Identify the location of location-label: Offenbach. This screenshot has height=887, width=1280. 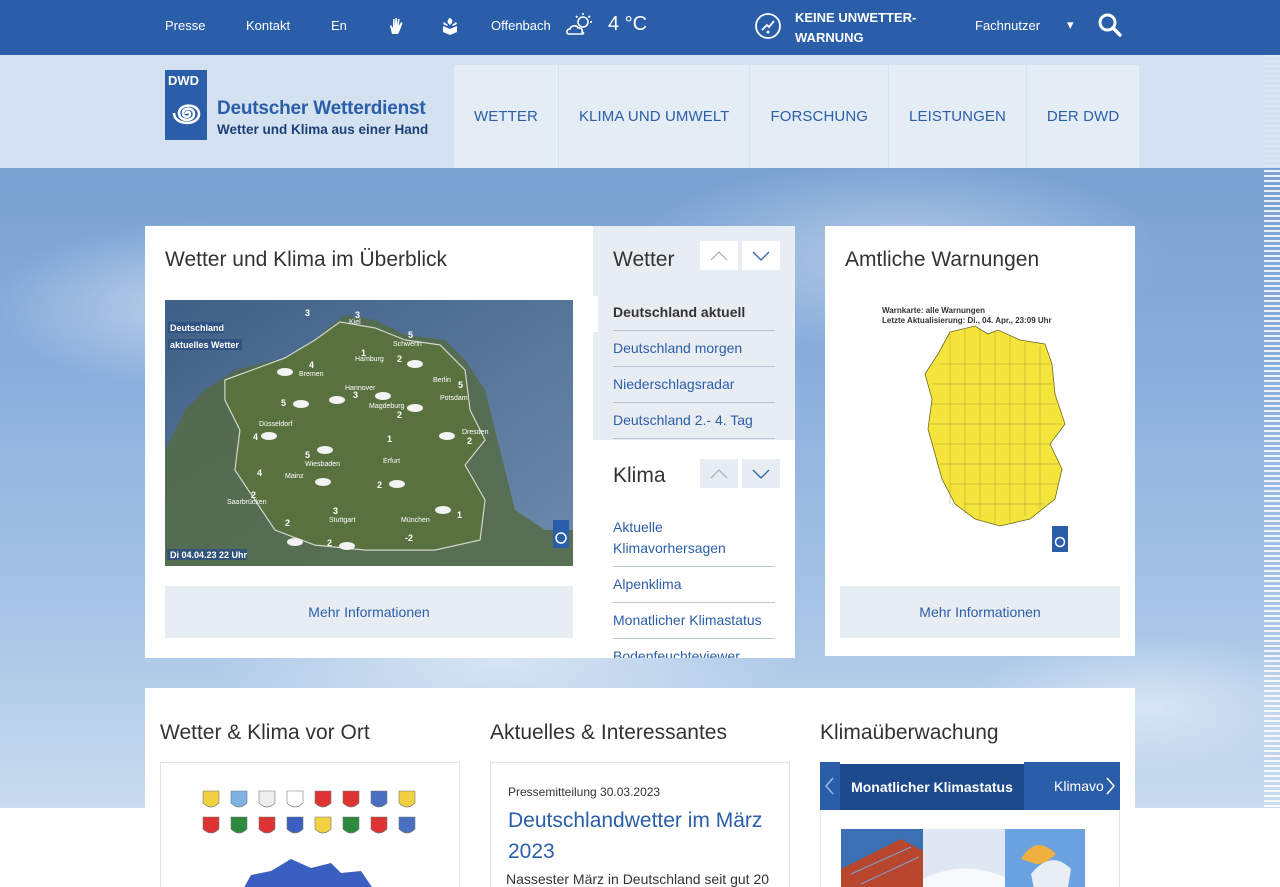
(521, 25).